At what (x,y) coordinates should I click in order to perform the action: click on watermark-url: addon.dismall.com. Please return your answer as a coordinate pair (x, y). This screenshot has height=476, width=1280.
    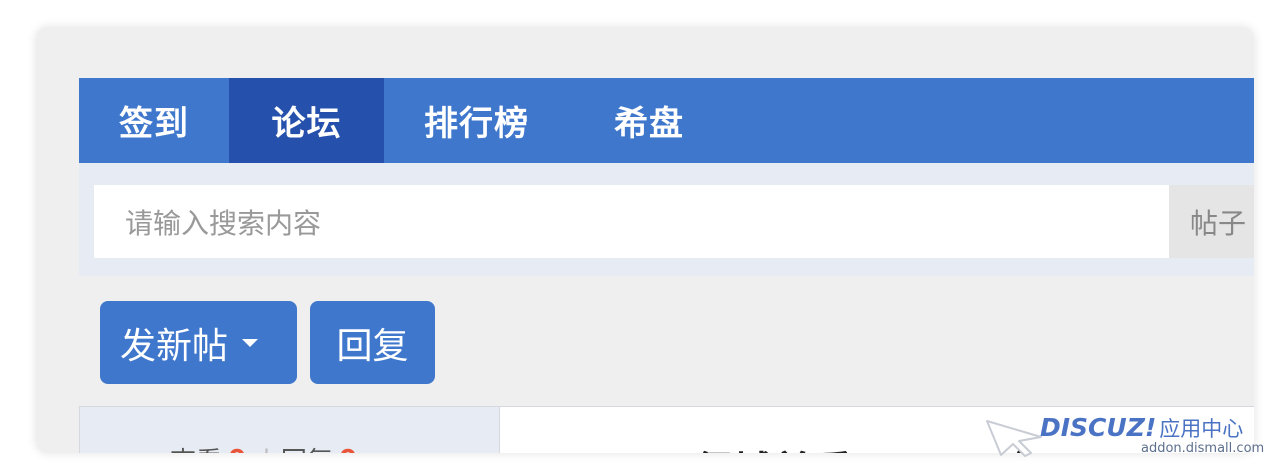
    Looking at the image, I should click on (1203, 448).